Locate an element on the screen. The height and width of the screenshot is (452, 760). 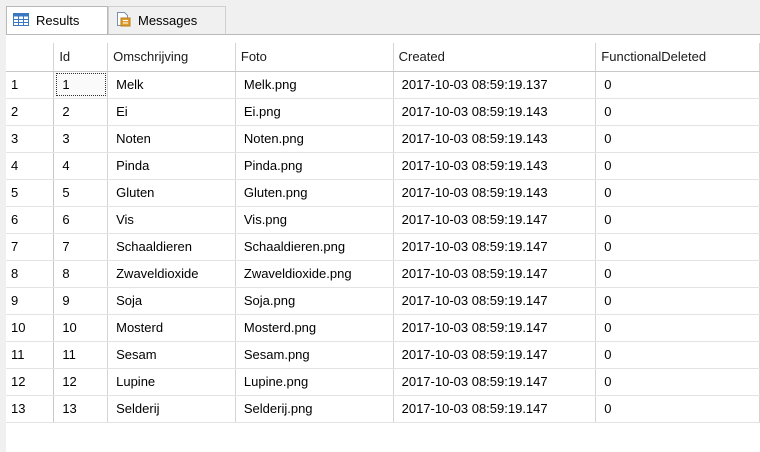
cell-foto: Melk.png is located at coordinates (314, 85).